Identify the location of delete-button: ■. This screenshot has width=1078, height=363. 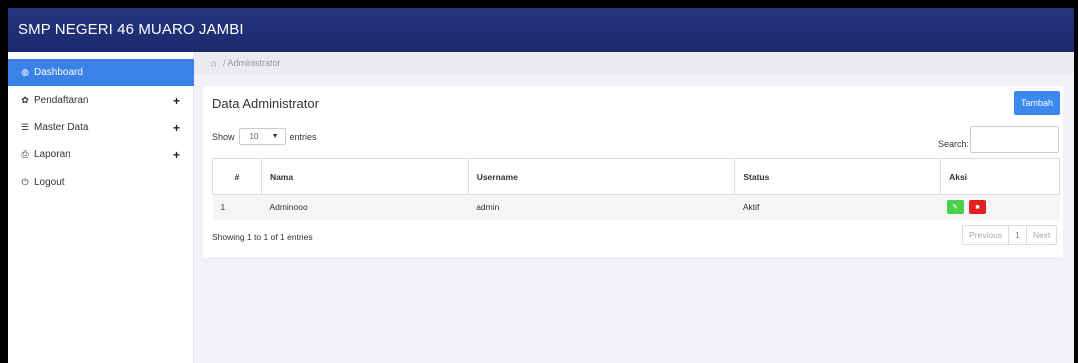
(977, 207).